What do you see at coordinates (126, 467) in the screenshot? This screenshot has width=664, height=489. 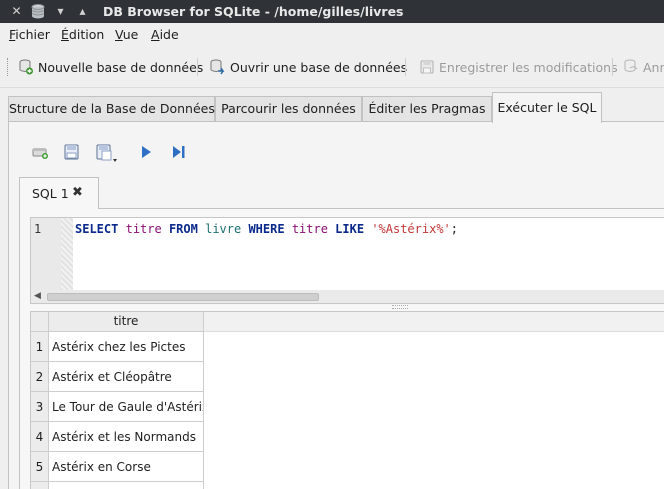 I see `table-cell: Astérix en Corse` at bounding box center [126, 467].